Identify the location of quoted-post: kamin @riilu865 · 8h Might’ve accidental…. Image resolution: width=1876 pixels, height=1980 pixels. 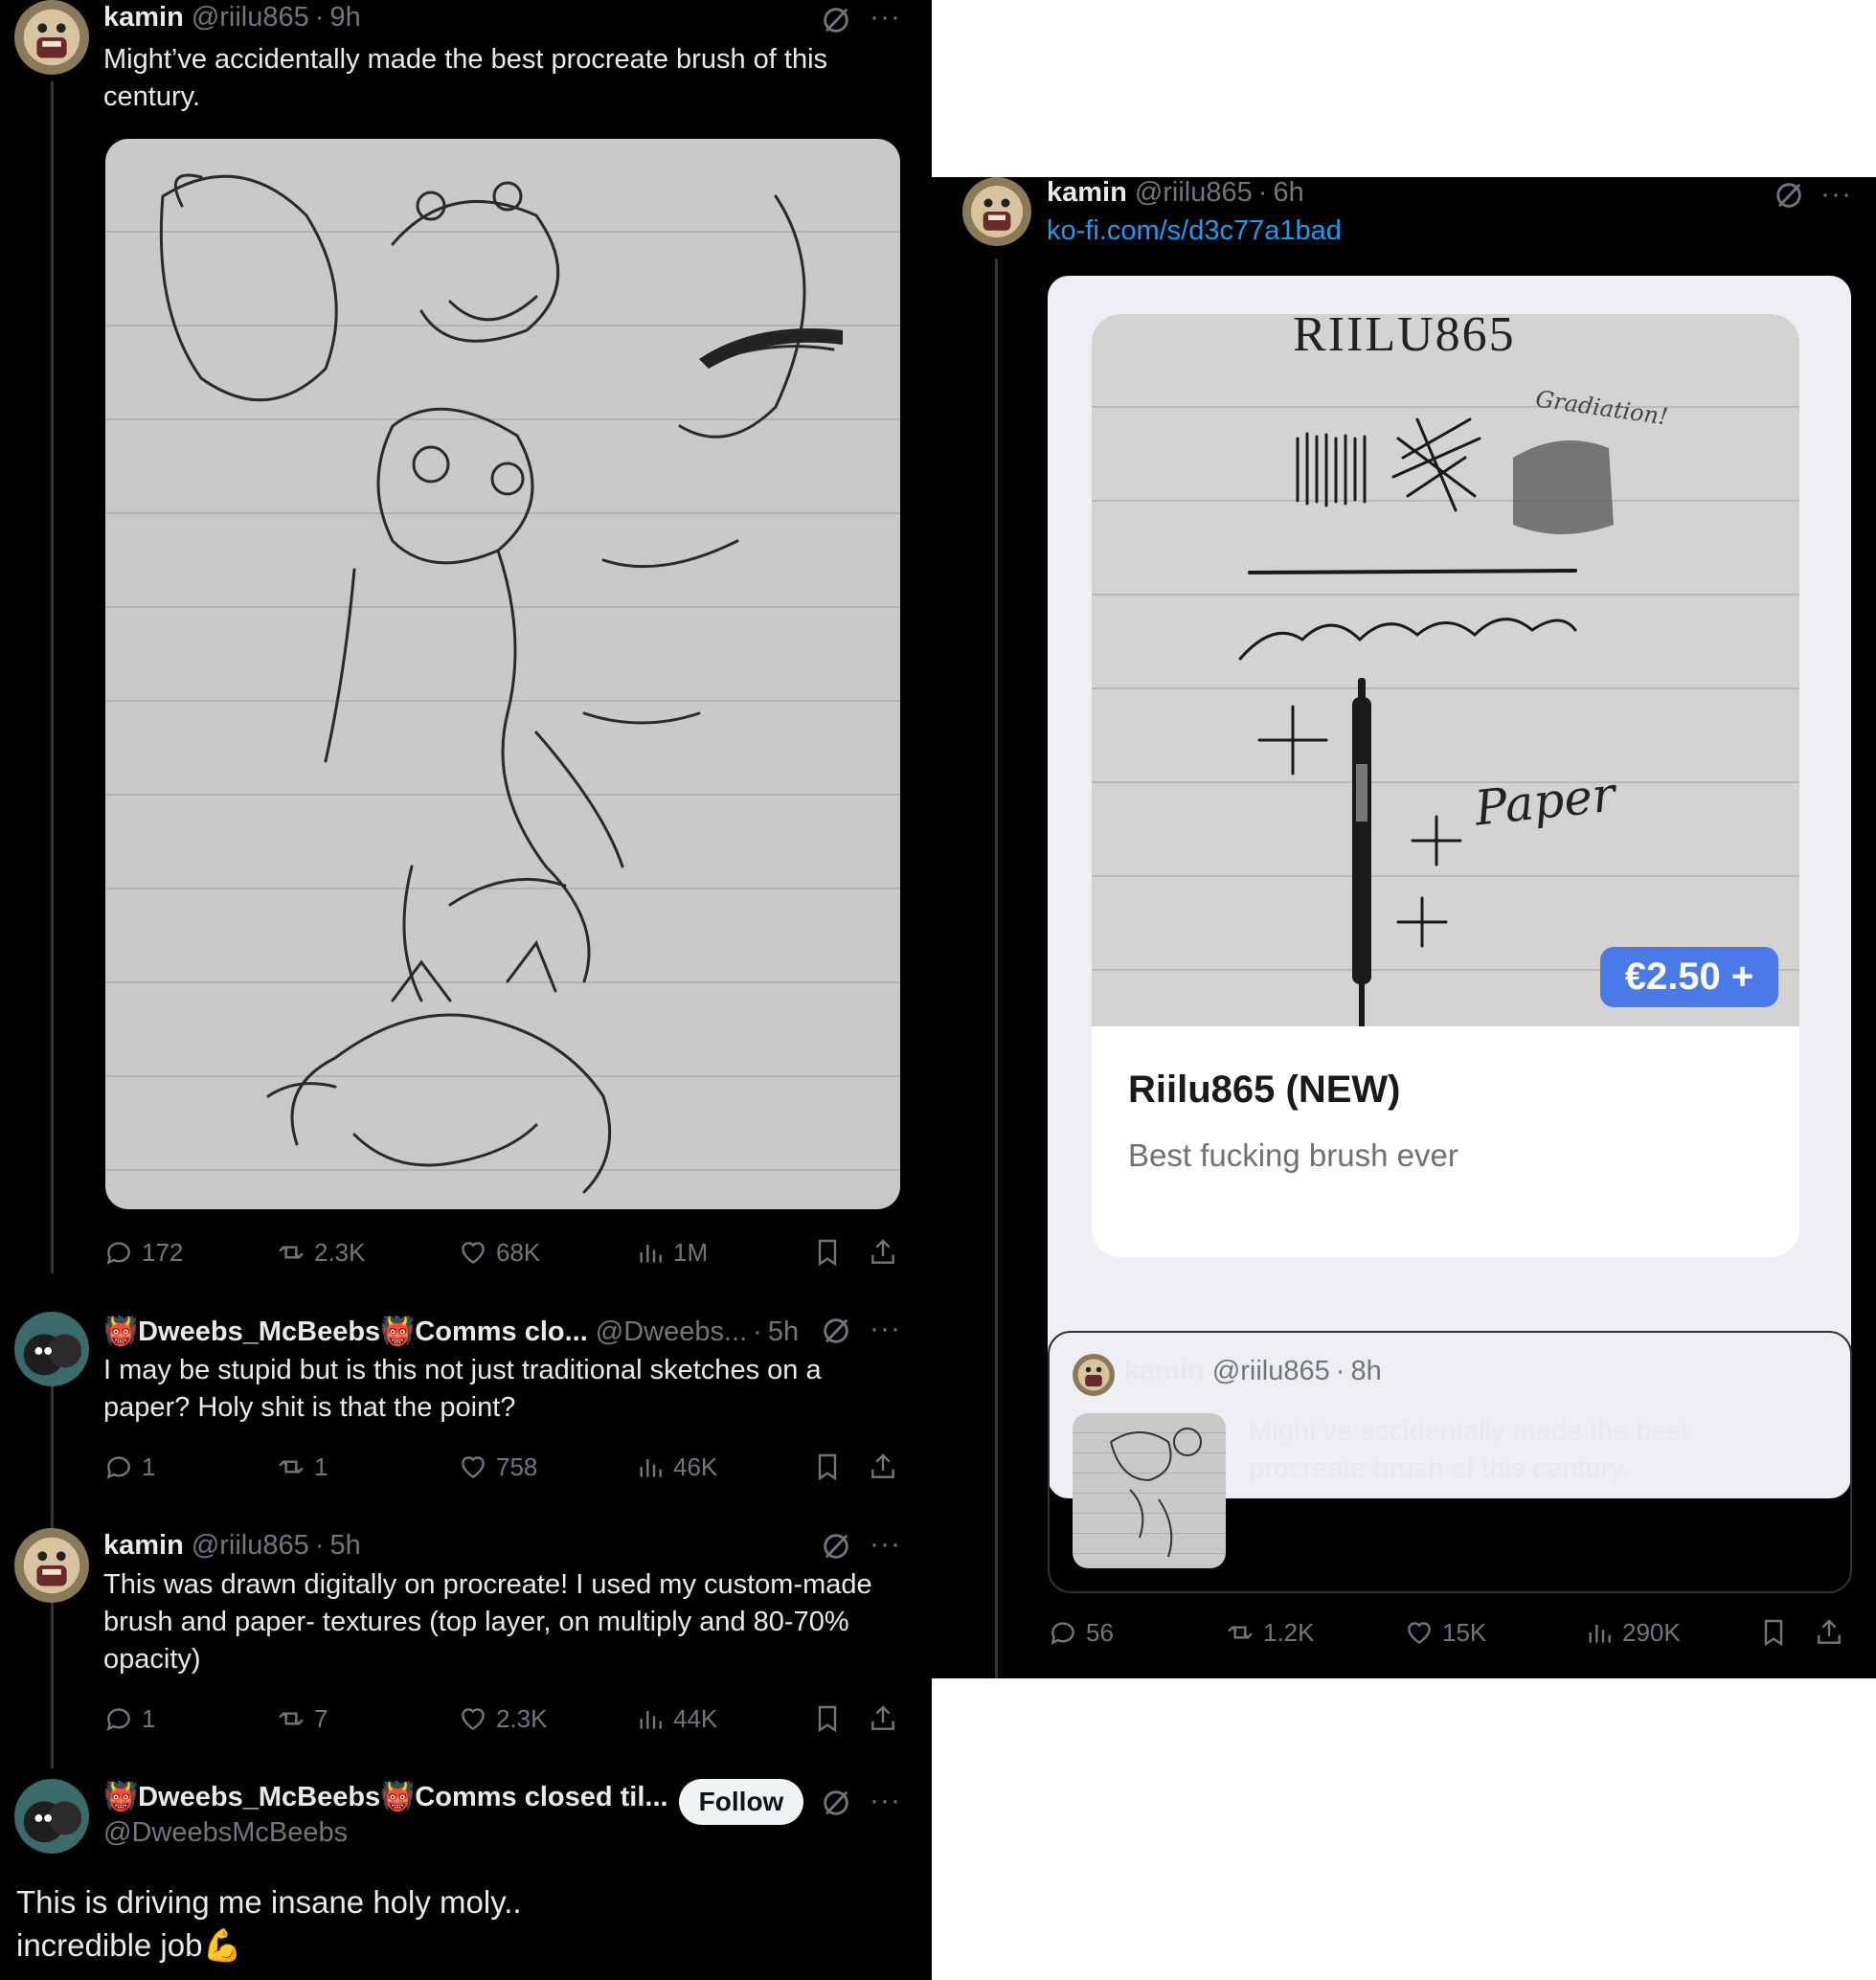
(1450, 1462).